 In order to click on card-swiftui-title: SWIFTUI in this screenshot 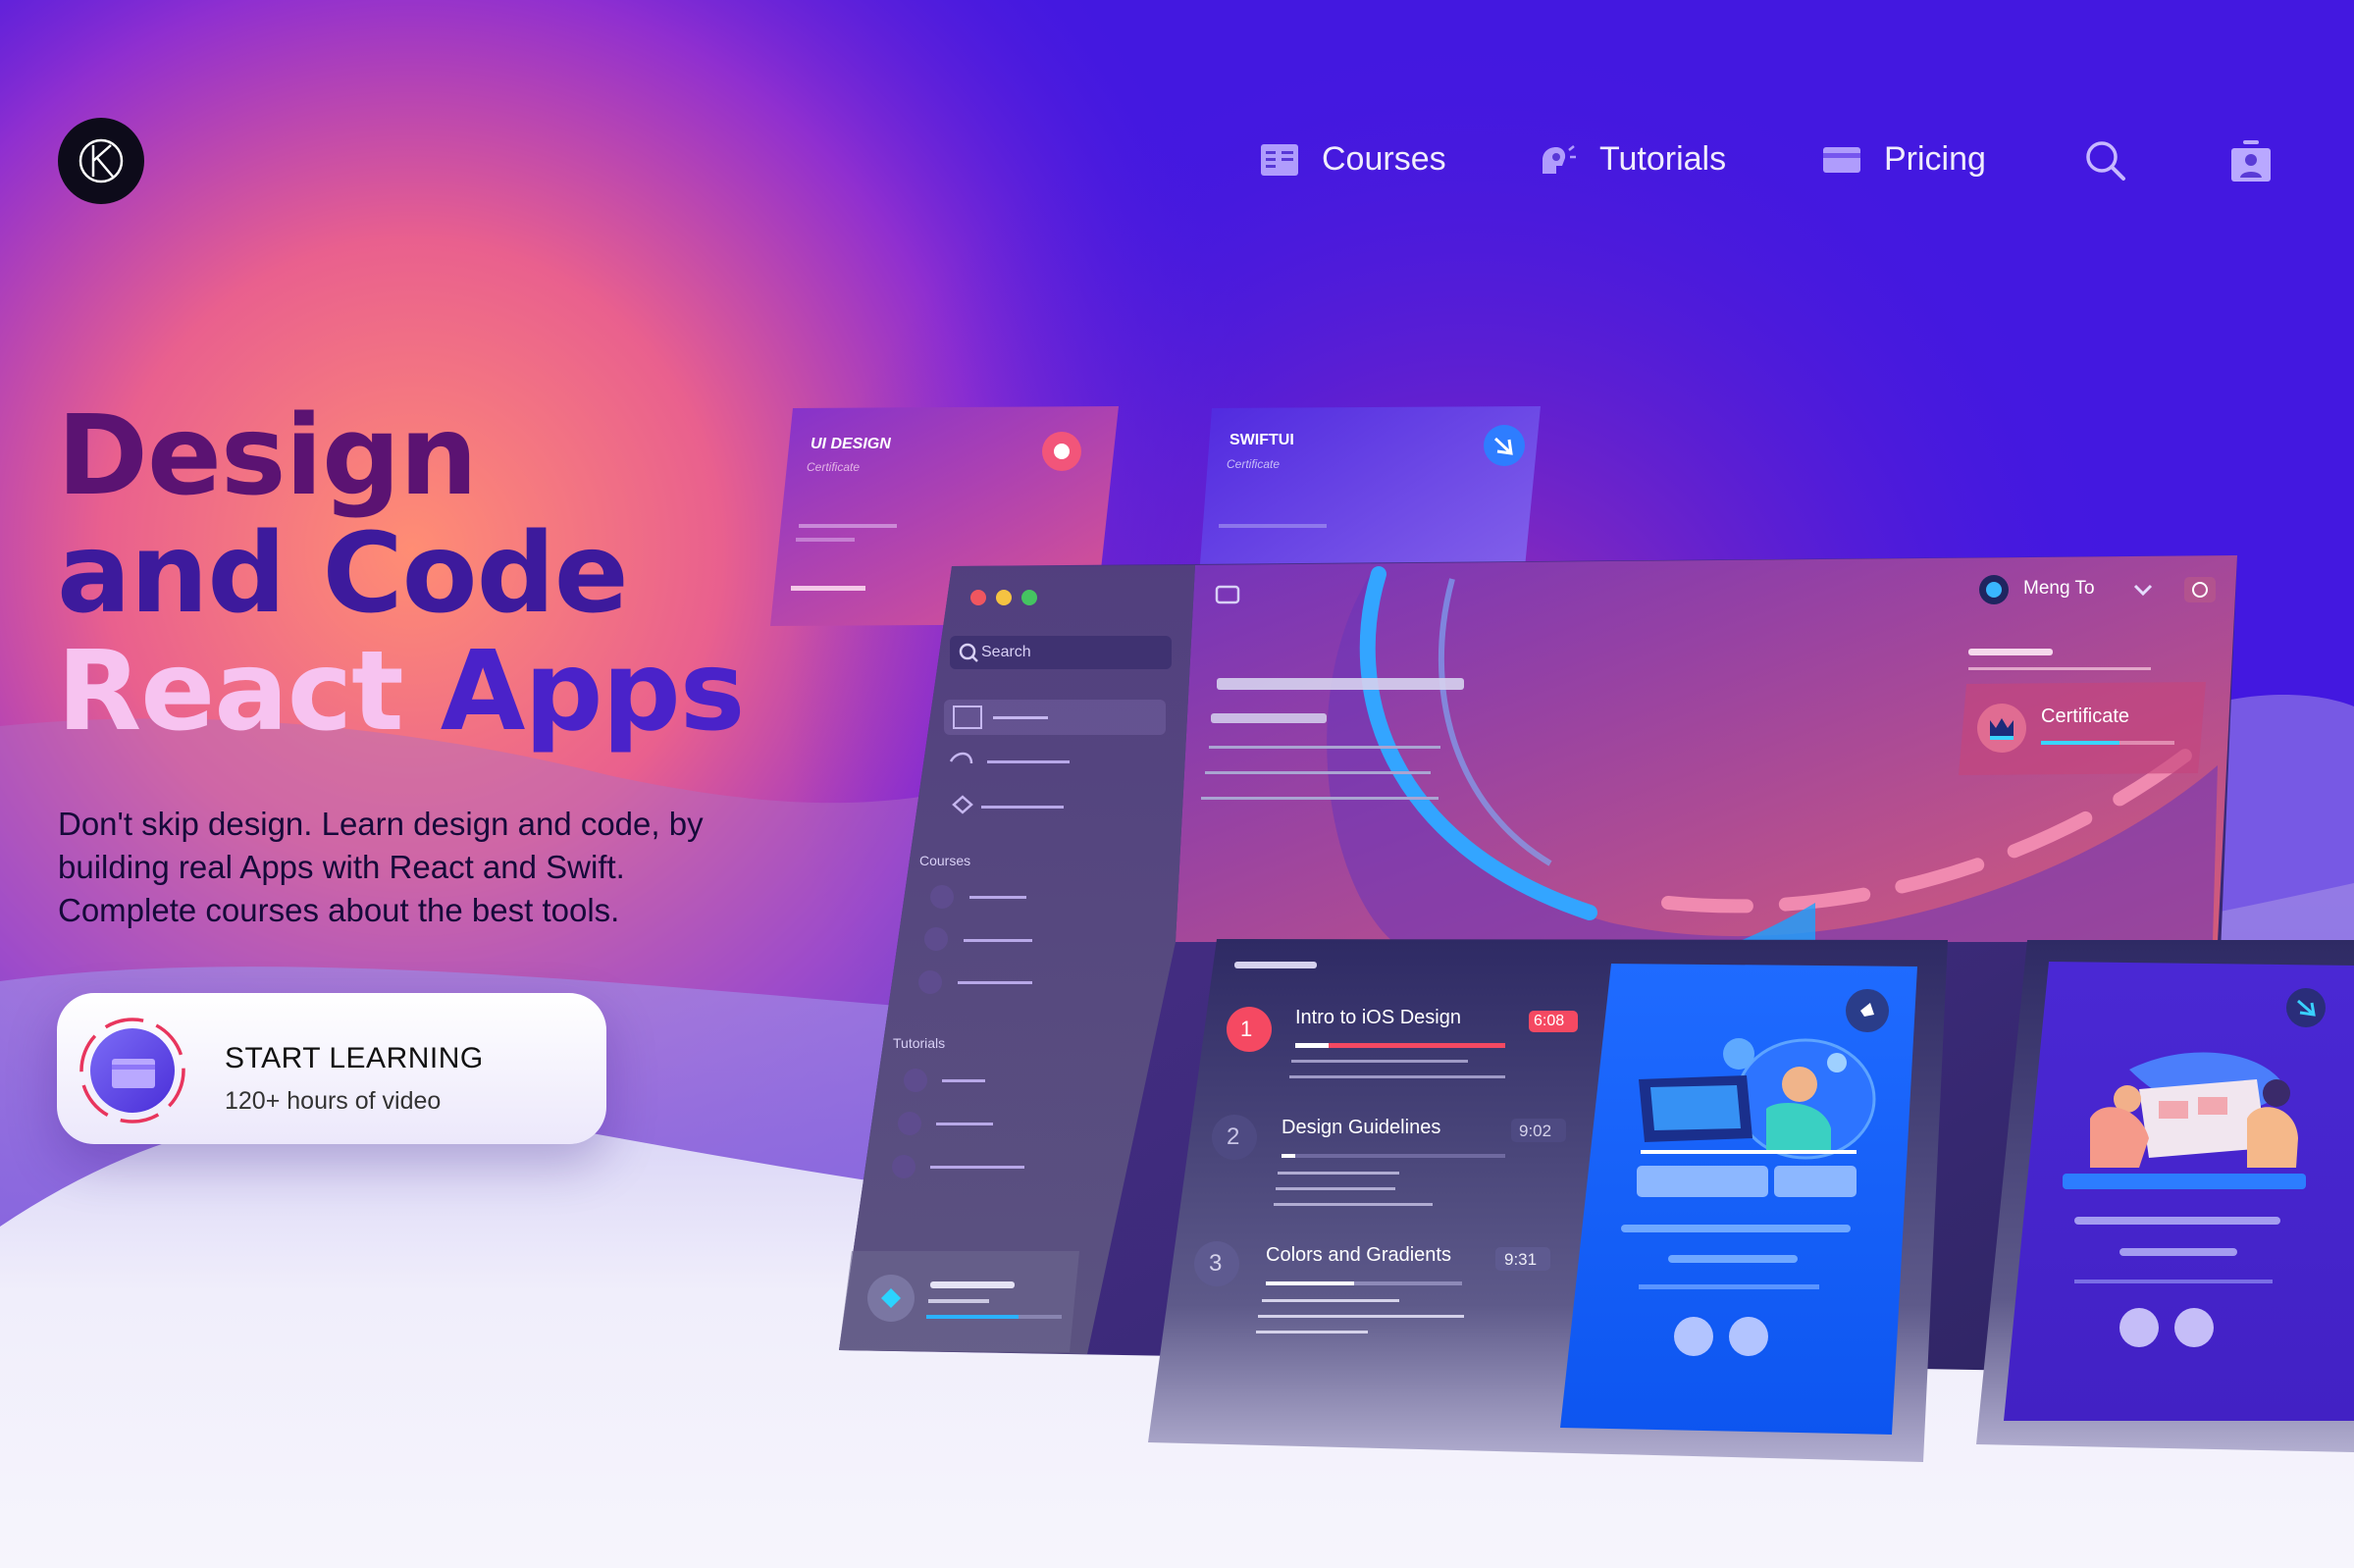, I will do `click(1261, 440)`.